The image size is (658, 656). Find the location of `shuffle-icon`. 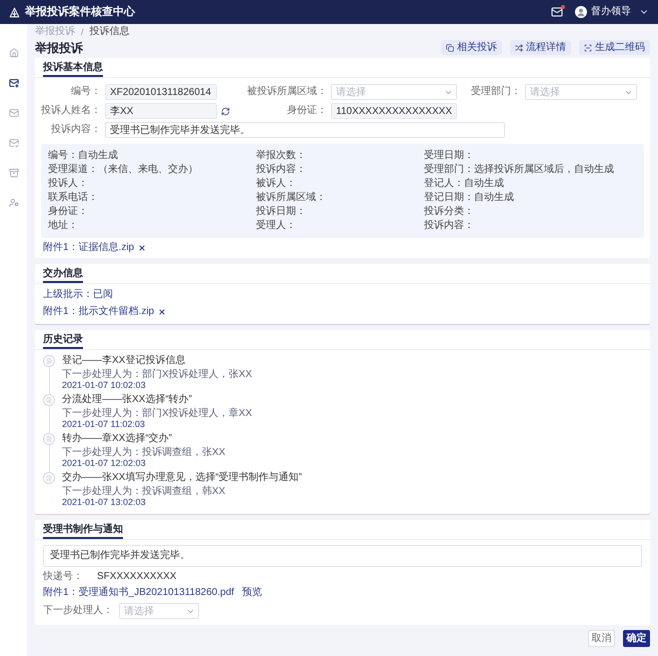

shuffle-icon is located at coordinates (519, 48).